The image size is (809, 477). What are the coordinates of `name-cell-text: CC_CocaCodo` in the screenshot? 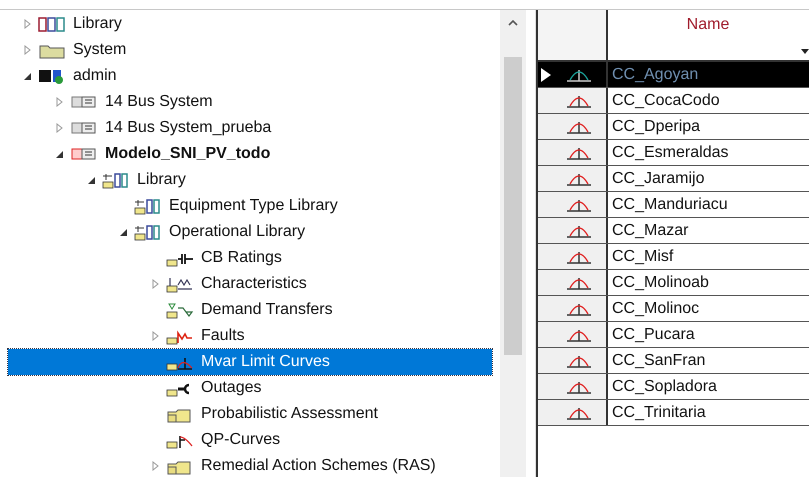 It's located at (666, 100).